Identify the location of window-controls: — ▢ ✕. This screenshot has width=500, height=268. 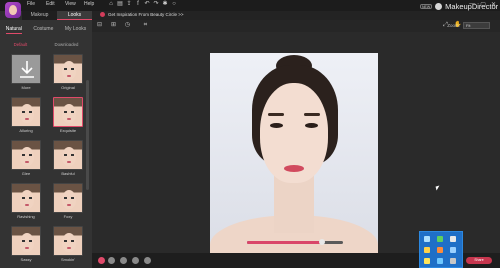
(482, 4).